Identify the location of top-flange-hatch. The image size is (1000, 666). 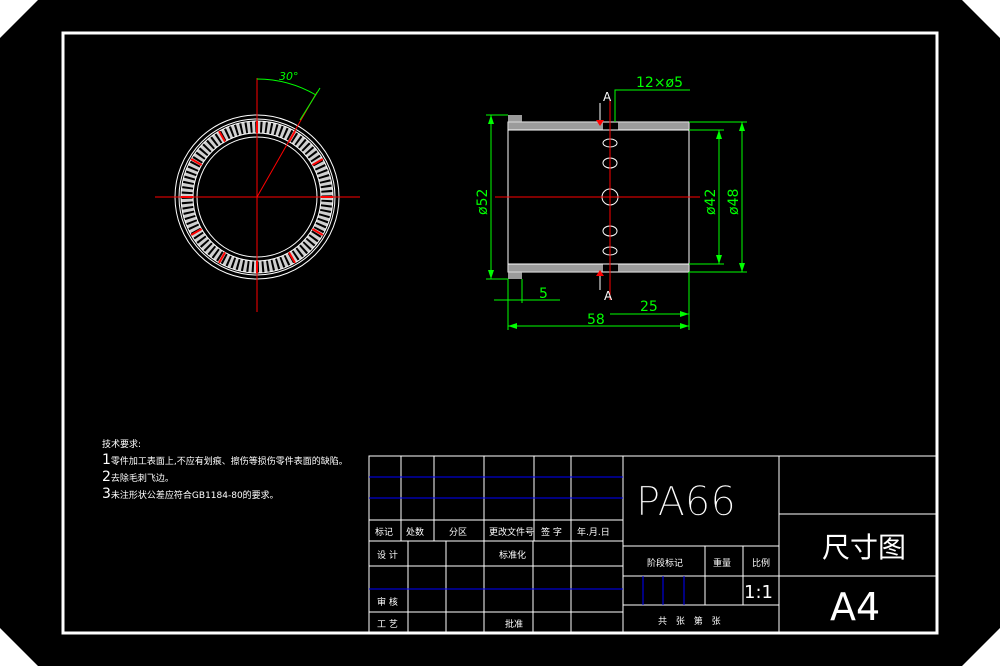
(515, 118).